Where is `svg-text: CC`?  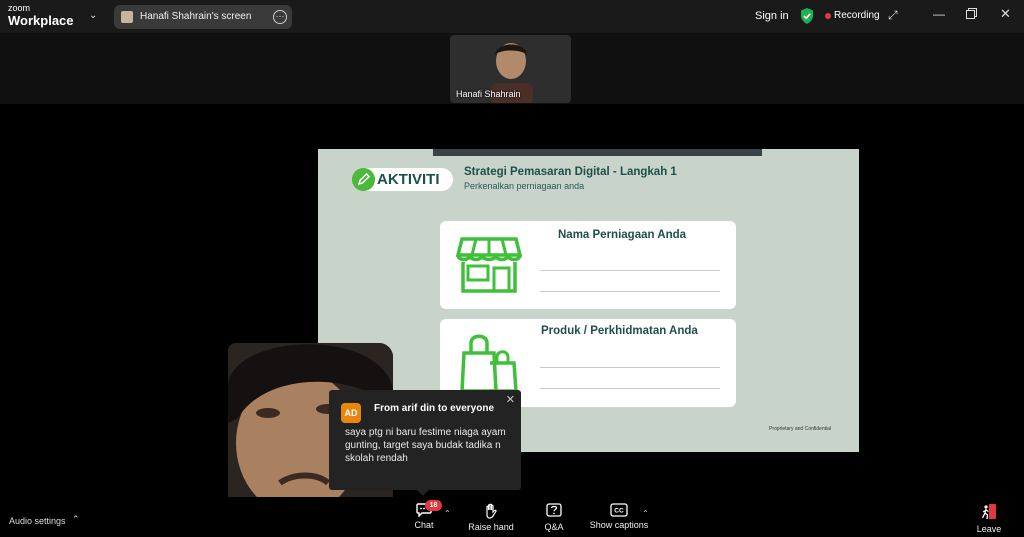
svg-text: CC is located at coordinates (619, 511).